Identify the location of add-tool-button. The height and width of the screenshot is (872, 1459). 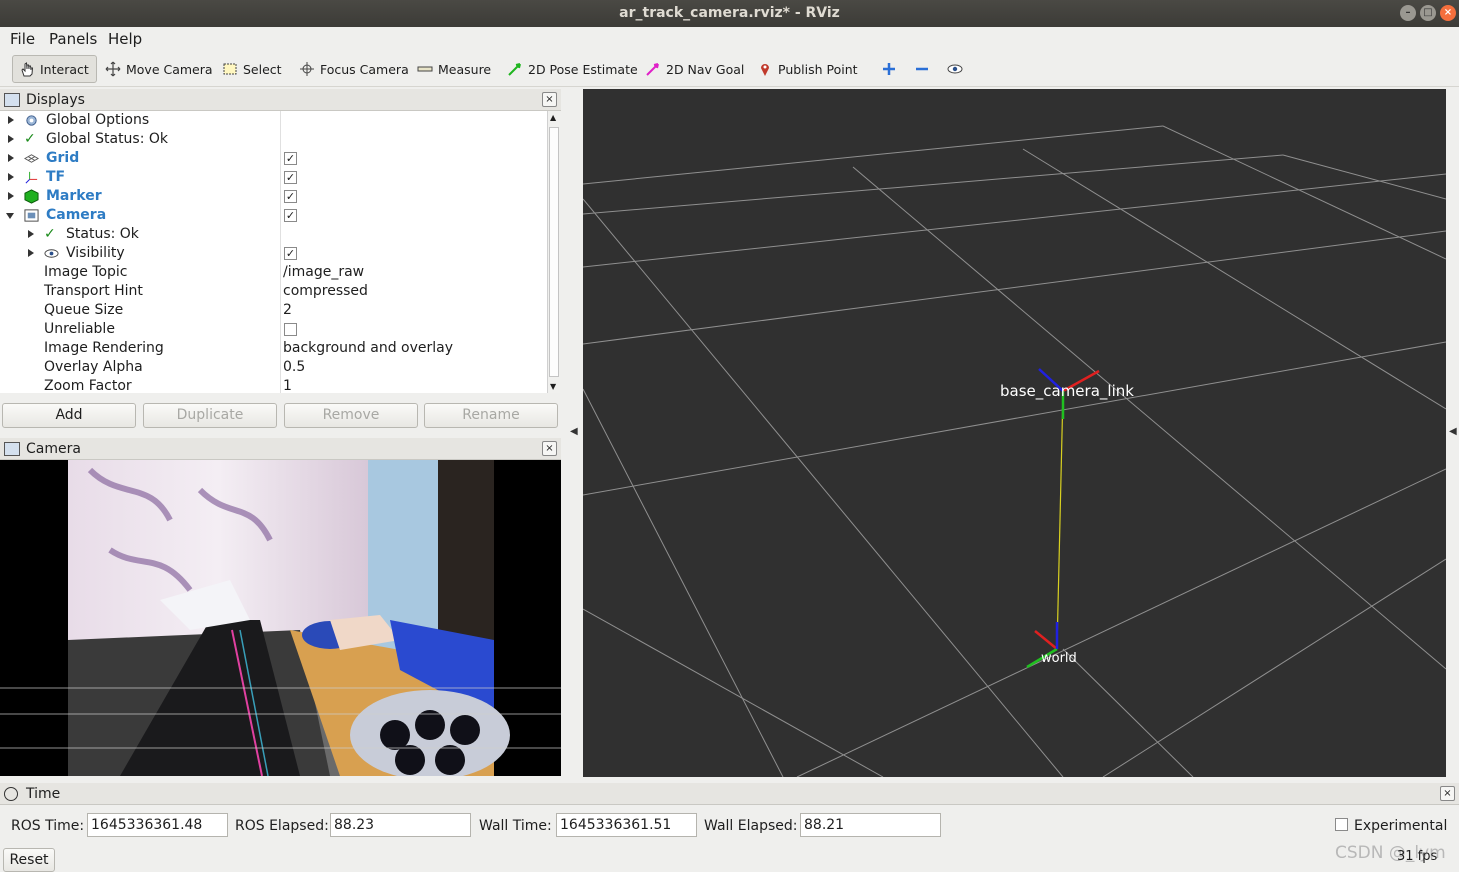
(889, 69).